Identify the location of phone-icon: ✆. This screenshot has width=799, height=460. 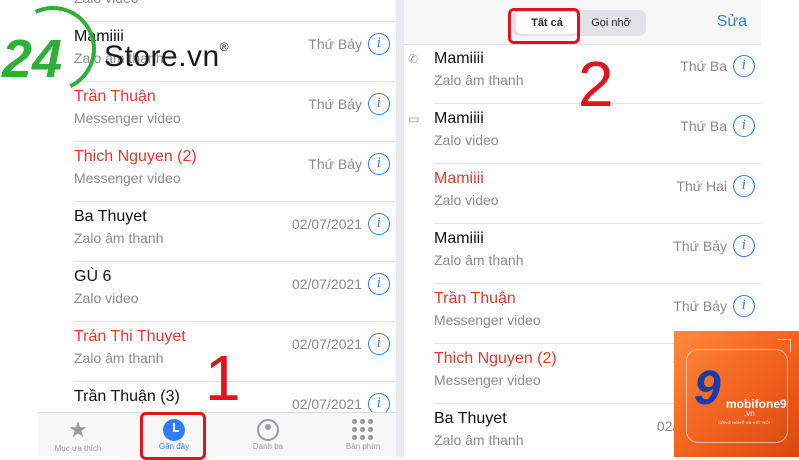
(413, 59).